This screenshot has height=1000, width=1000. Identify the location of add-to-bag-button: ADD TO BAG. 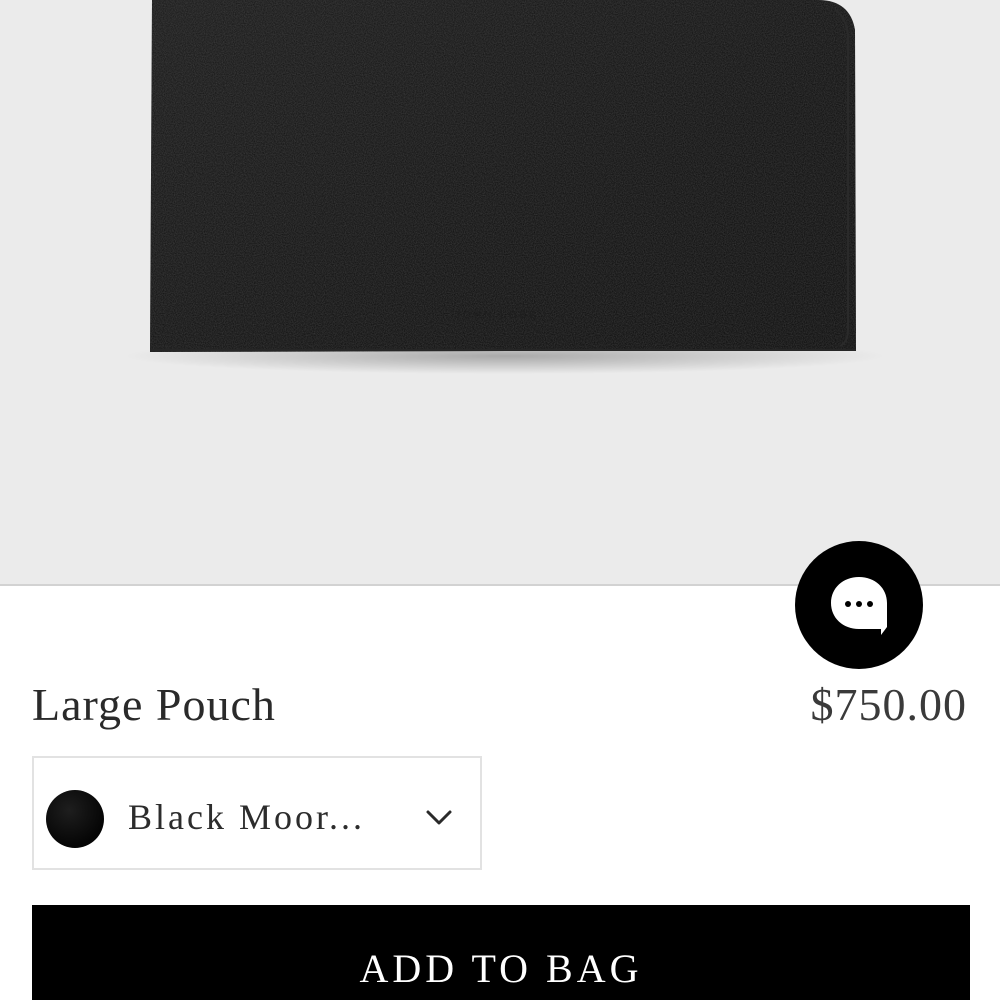
(501, 952).